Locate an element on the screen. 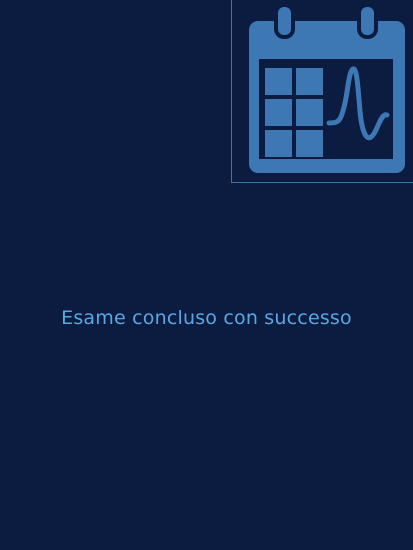 The width and height of the screenshot is (413, 550). icon-panel is located at coordinates (322, 91).